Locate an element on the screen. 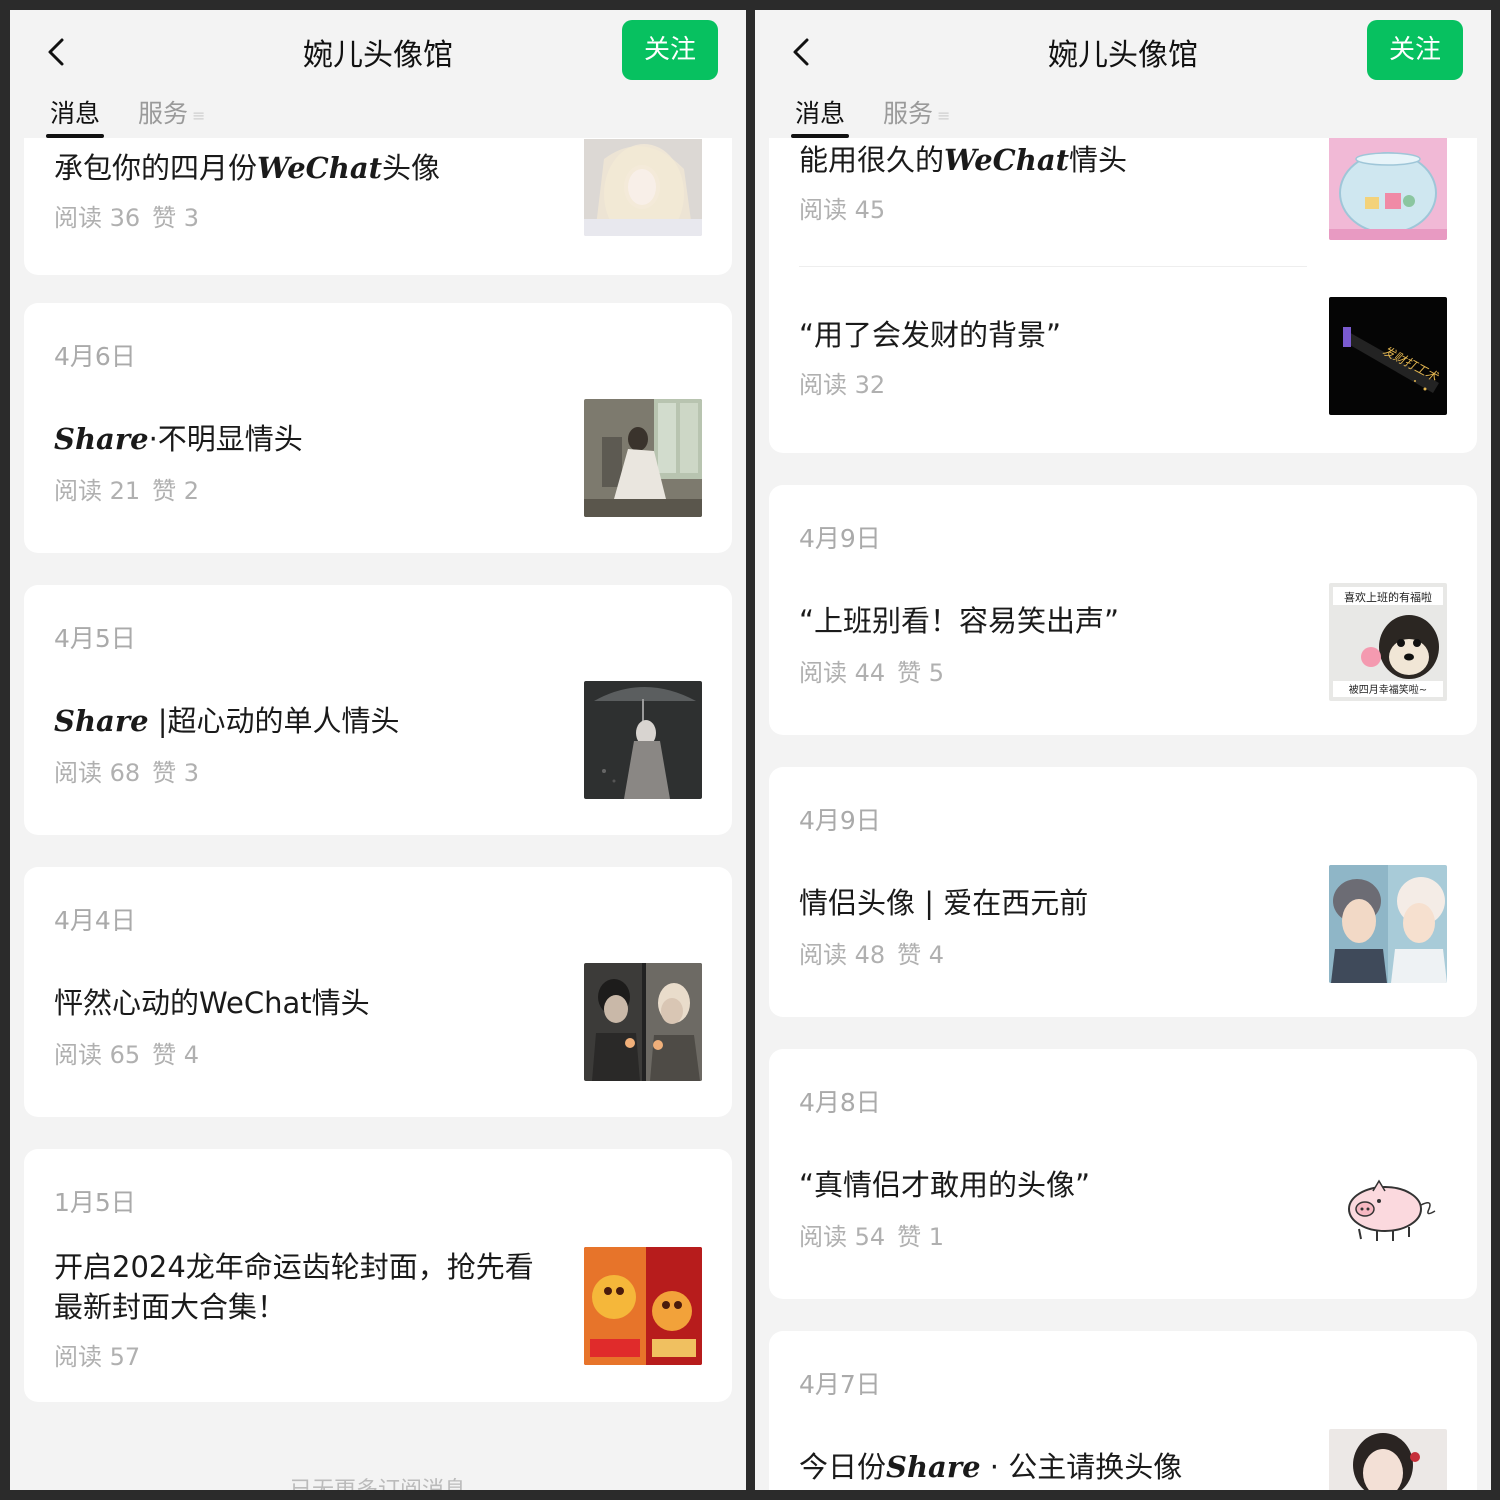  article-title: 开启2024龙年命运齿轮封面，抢先看最新封面大合集！ is located at coordinates (306, 1287).